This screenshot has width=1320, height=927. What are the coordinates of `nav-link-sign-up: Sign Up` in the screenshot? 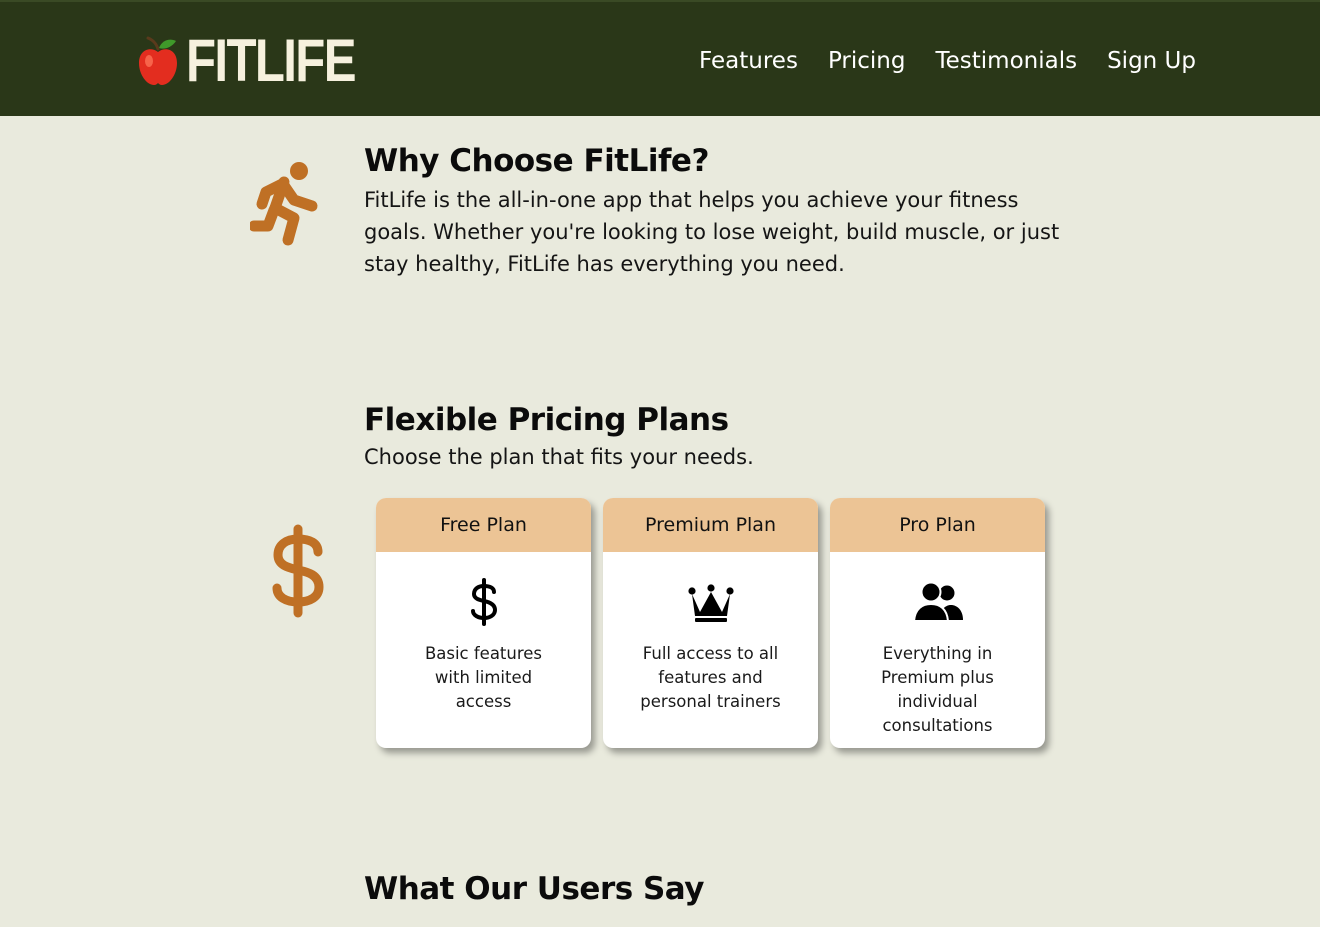 It's located at (1151, 61).